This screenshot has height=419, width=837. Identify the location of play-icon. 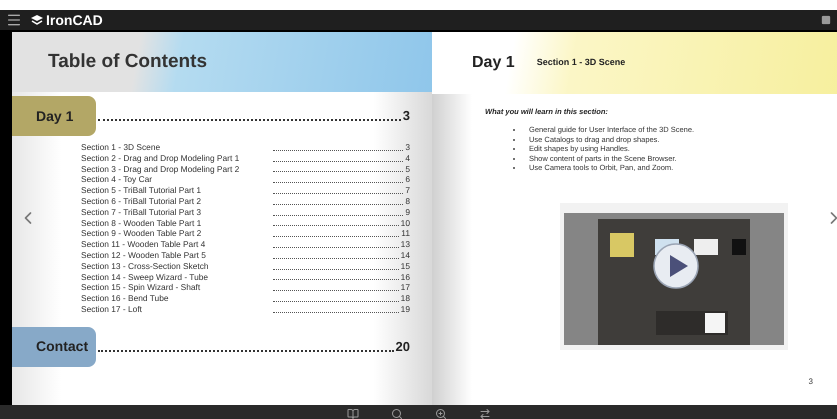
(676, 265).